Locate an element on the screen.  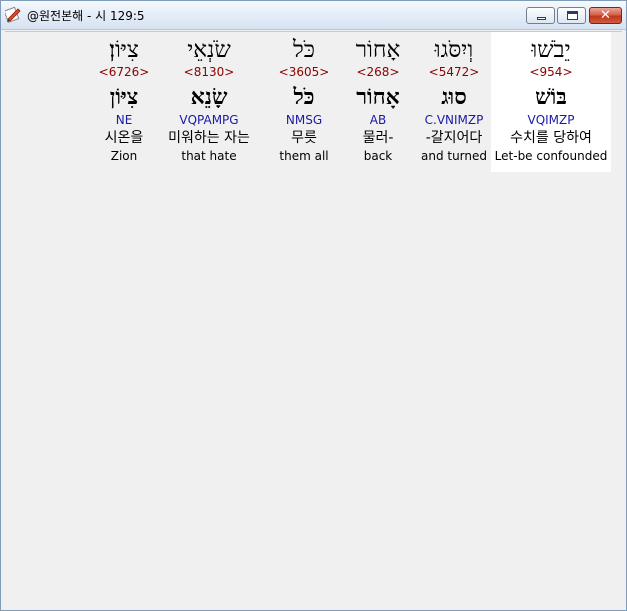
strong-number: <268> is located at coordinates (378, 72).